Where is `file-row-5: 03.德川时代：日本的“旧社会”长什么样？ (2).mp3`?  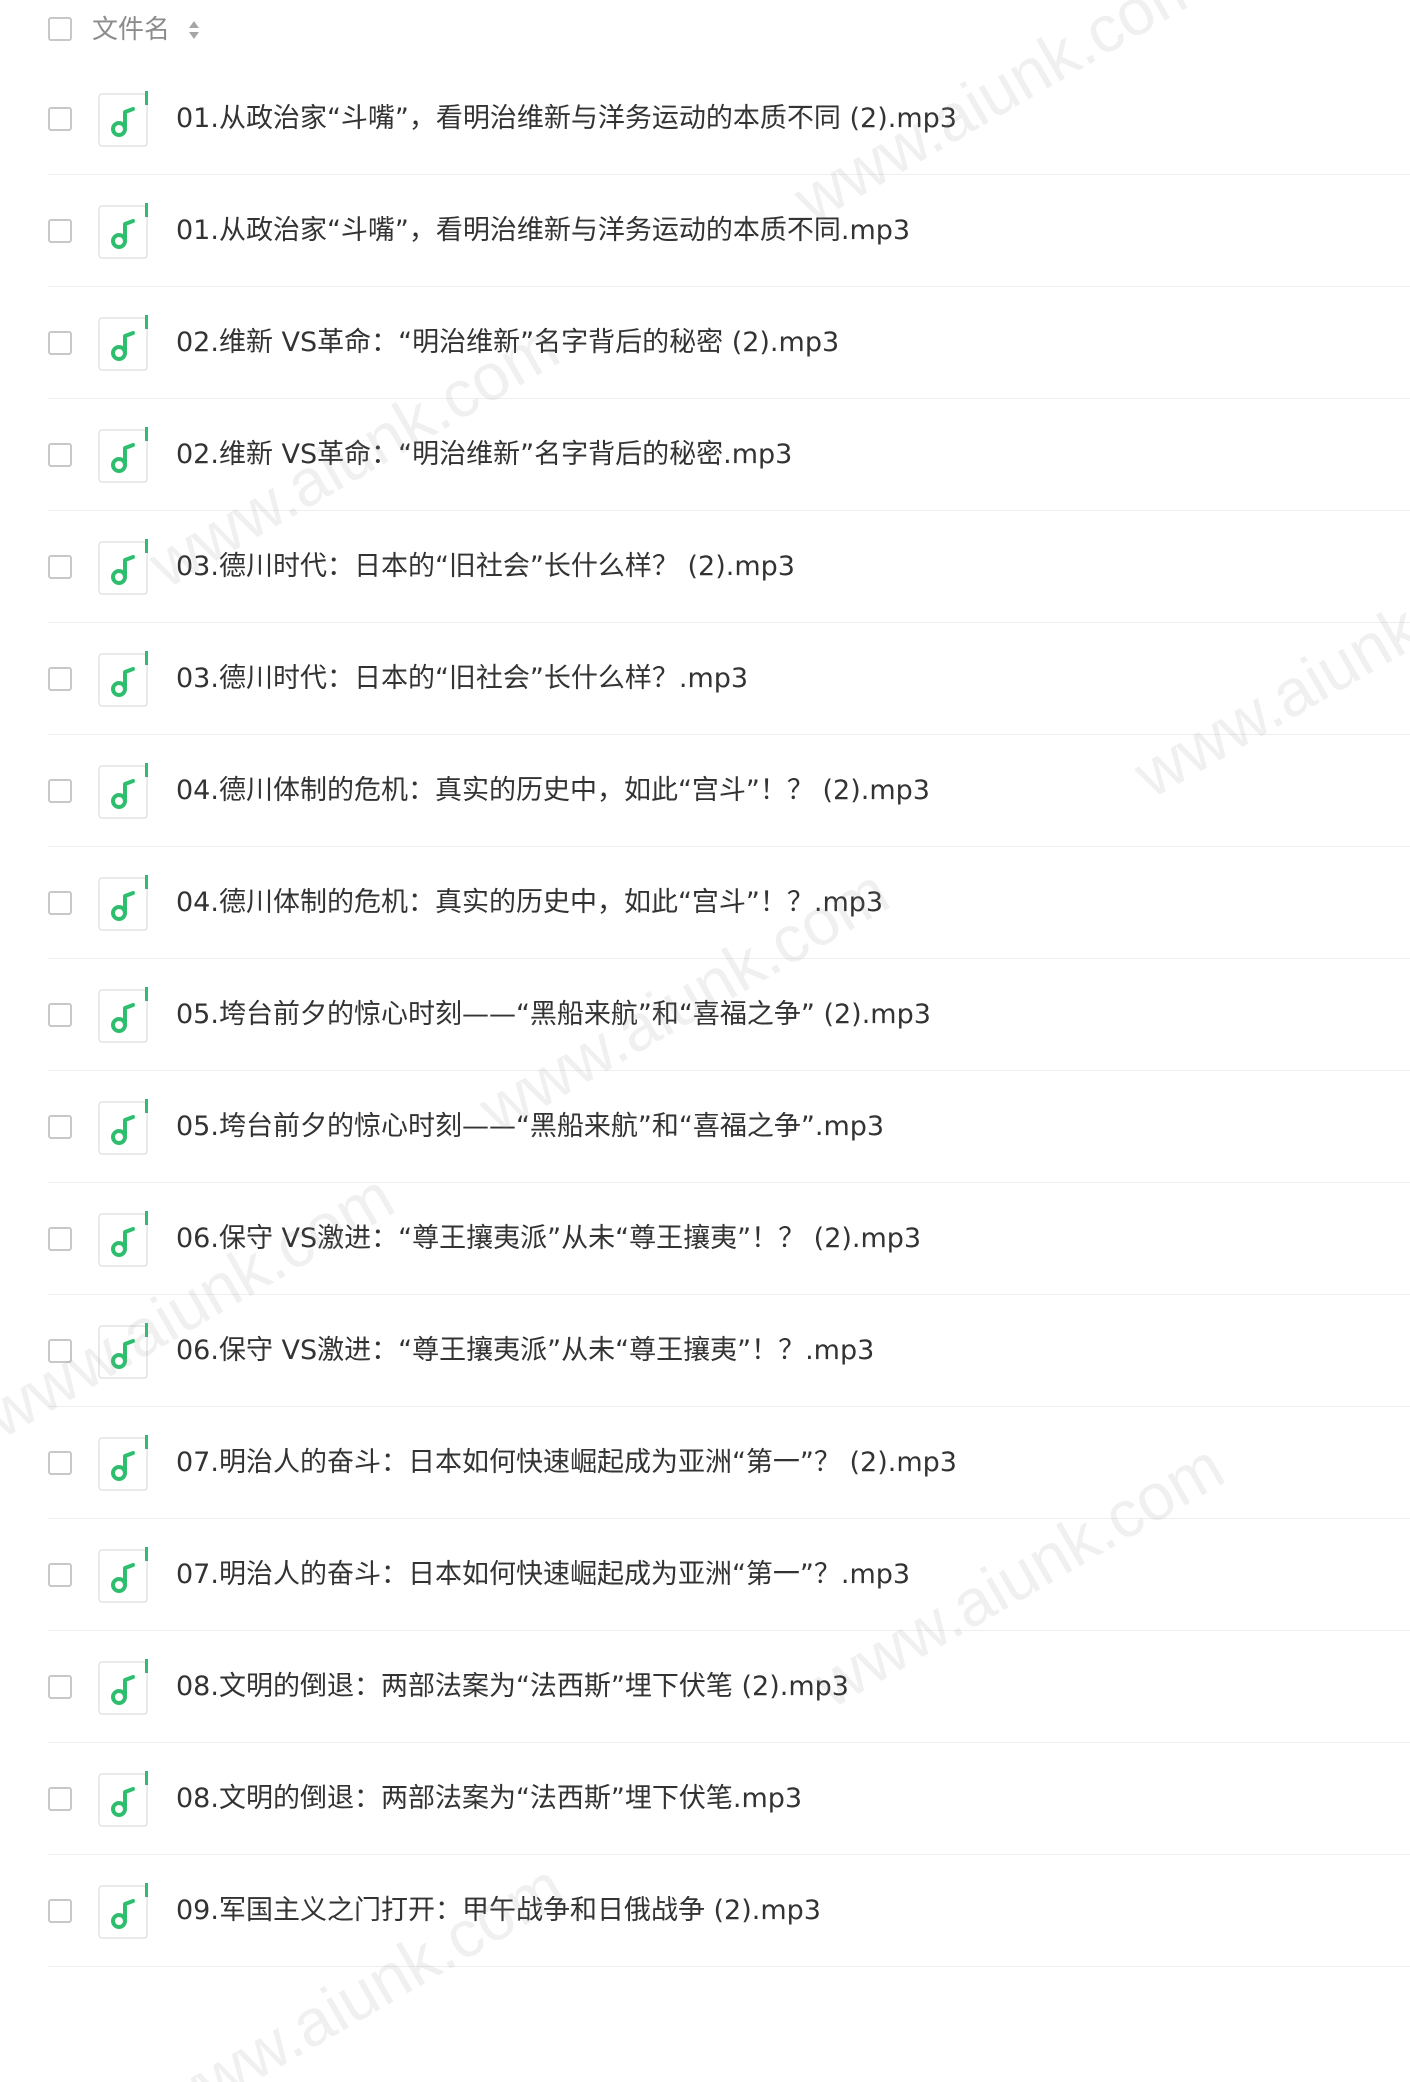 file-row-5: 03.德川时代：日本的“旧社会”长什么样？ (2).mp3 is located at coordinates (705, 567).